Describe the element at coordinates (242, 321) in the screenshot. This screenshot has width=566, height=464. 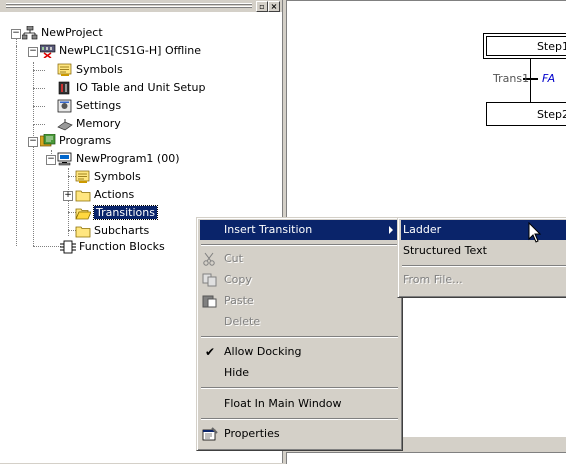
I see `menu-item-label: Delete` at that location.